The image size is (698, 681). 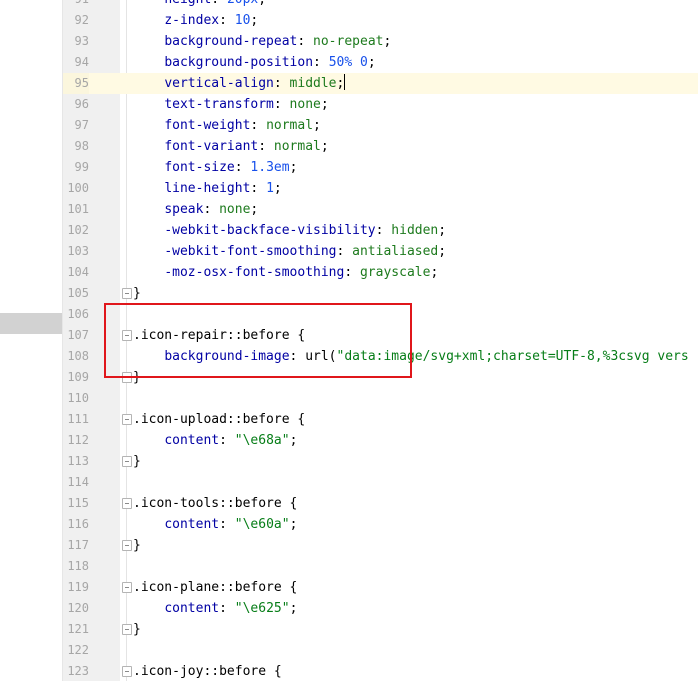 I want to click on line-number: 116, so click(x=78, y=524).